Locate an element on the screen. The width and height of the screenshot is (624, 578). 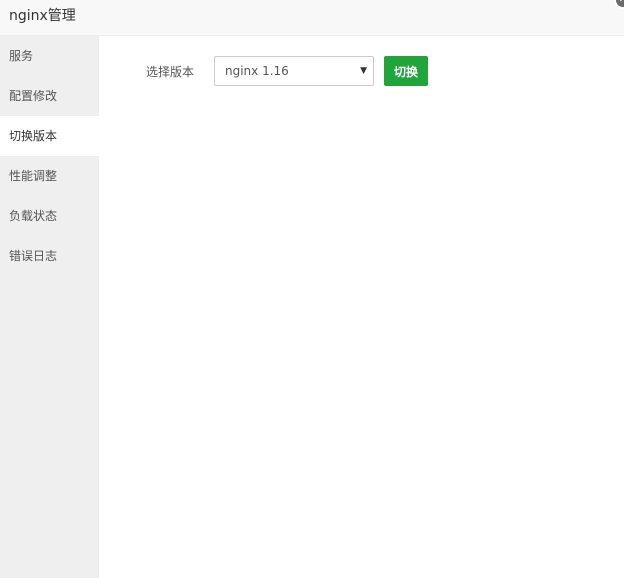
sidebar-item-label: 负载状态 is located at coordinates (33, 216).